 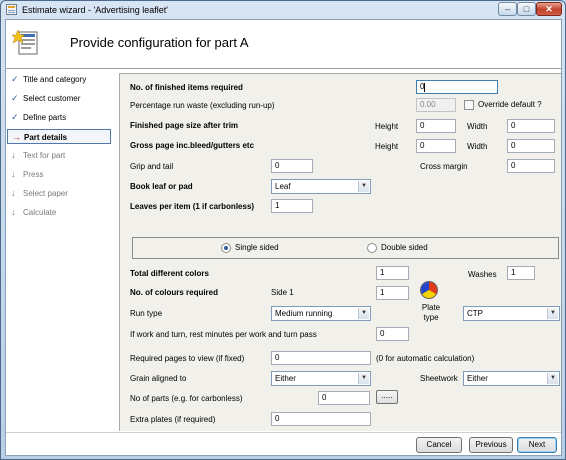 I want to click on step-title-and-category: ✓ Title and category, so click(x=59, y=79).